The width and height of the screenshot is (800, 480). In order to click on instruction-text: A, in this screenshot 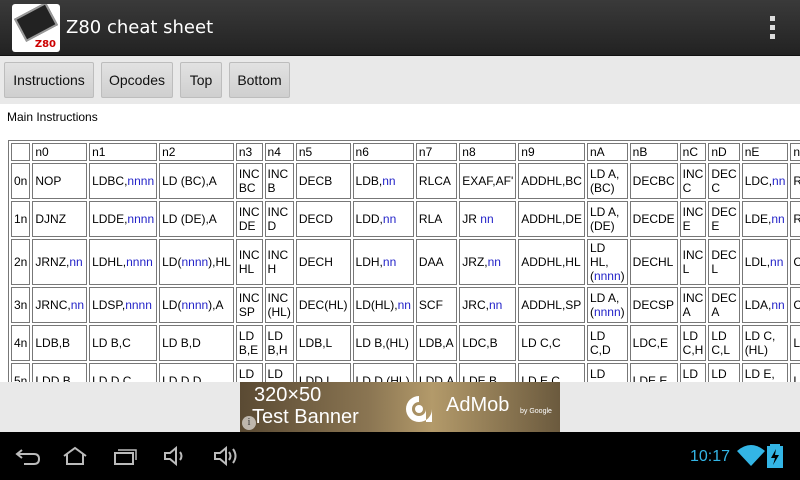, I will do `click(766, 305)`.